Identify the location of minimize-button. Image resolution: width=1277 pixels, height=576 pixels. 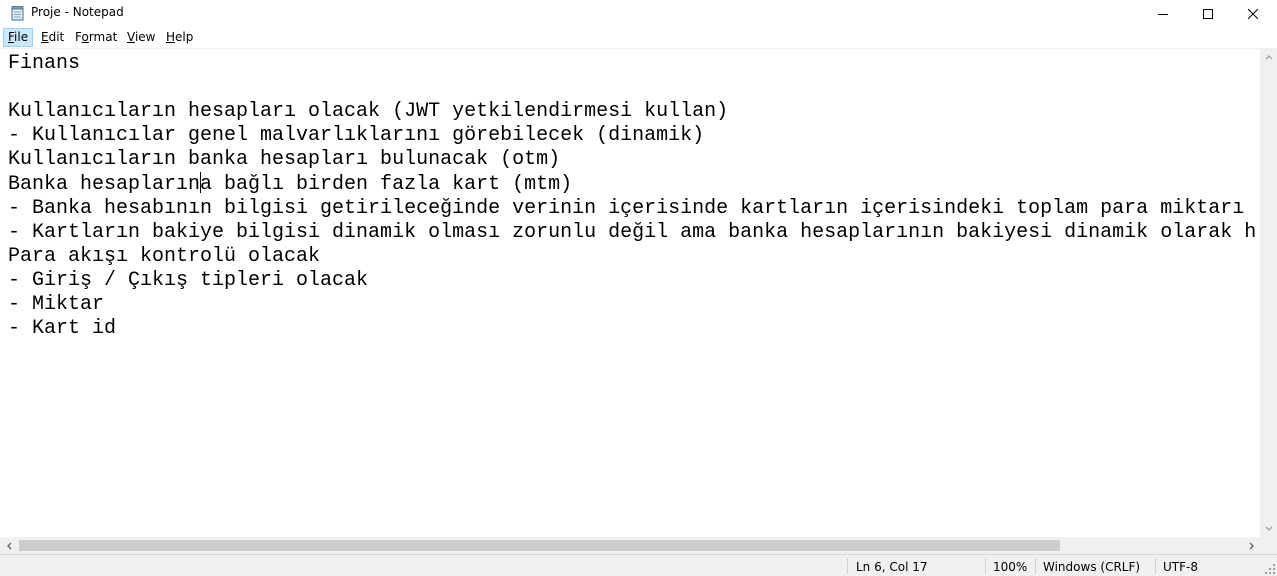
(1163, 13).